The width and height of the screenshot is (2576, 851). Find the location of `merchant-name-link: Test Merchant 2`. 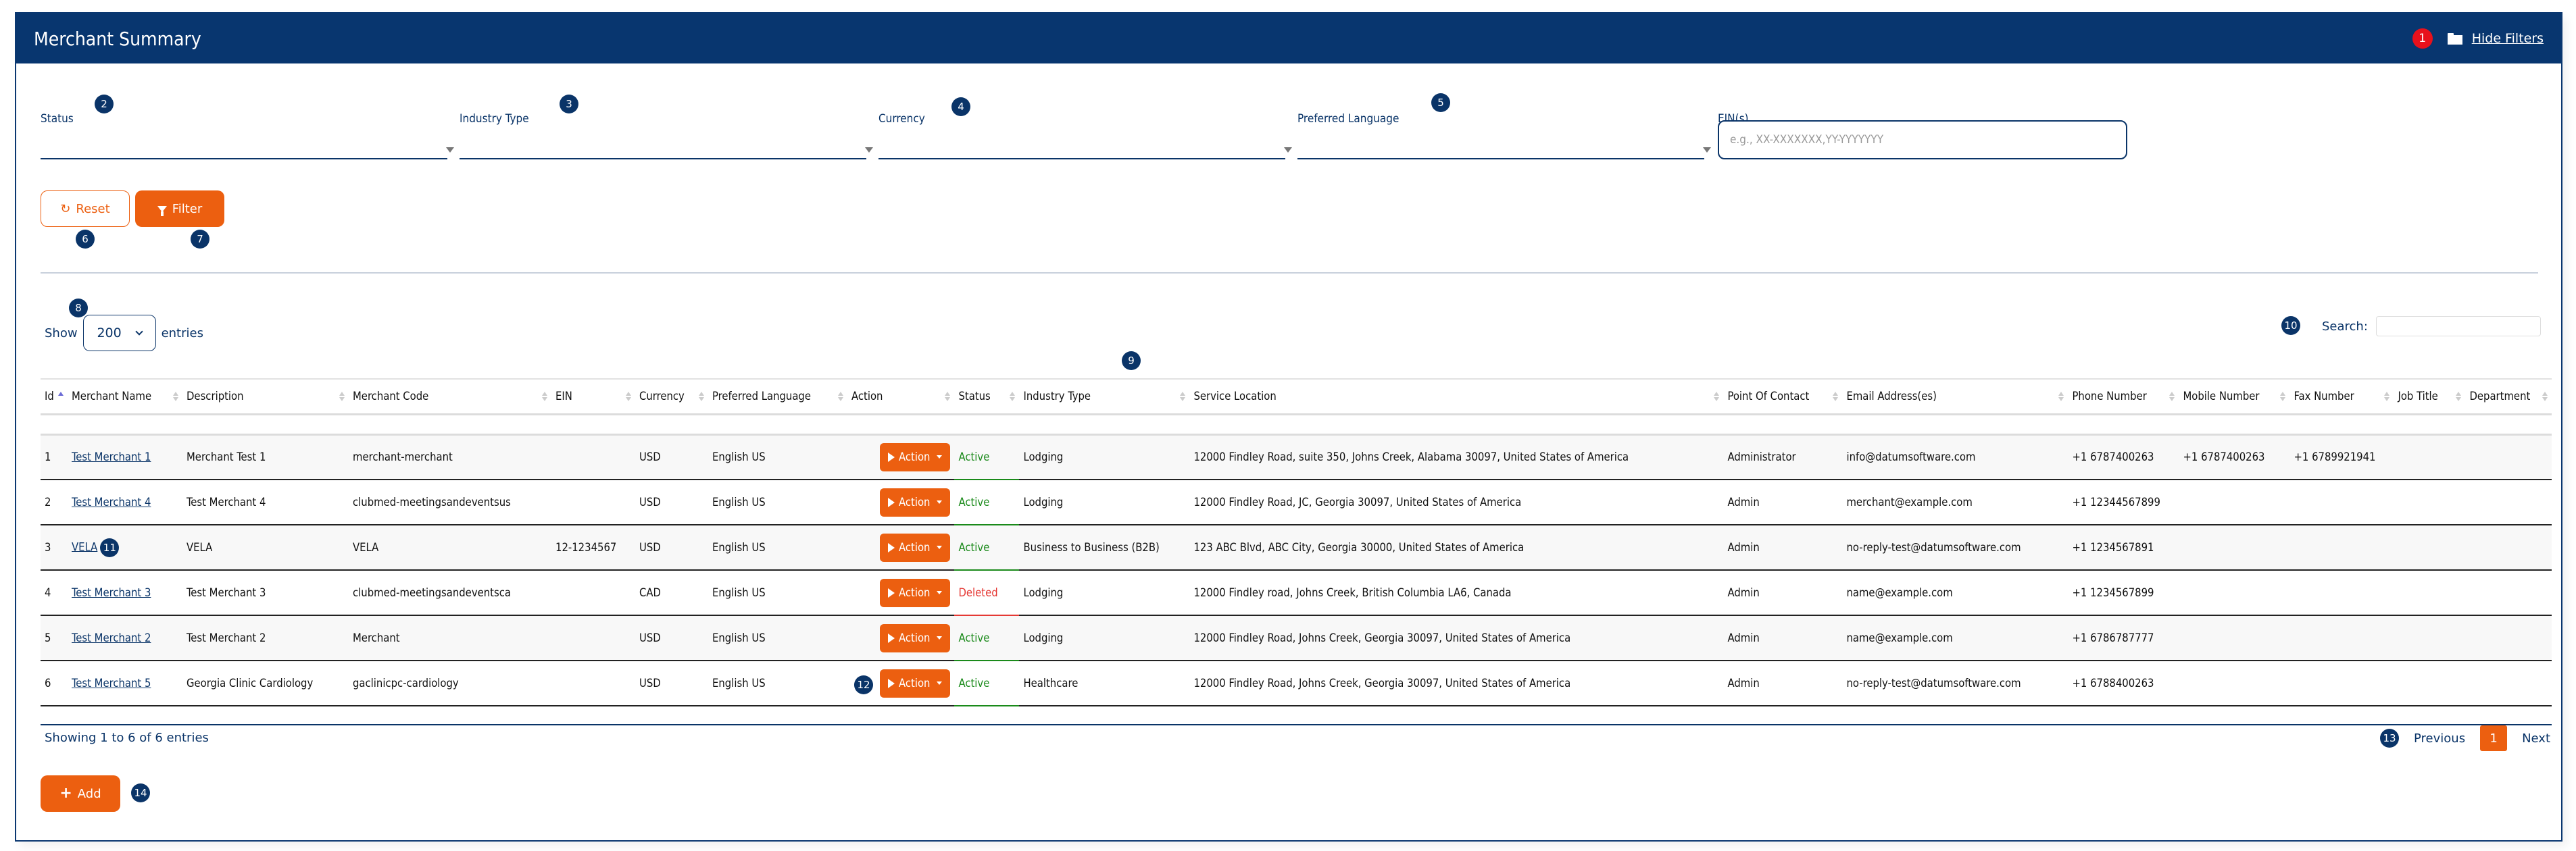

merchant-name-link: Test Merchant 2 is located at coordinates (112, 637).